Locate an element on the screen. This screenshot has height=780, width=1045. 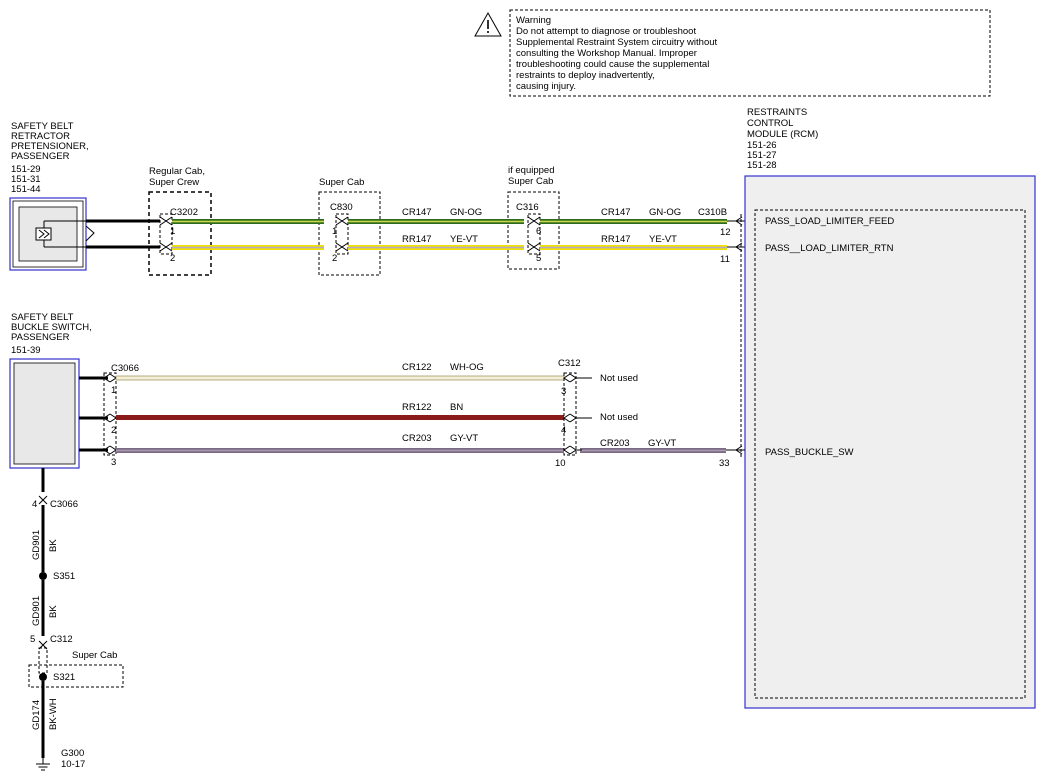
wire-cr122-color: WH-OG is located at coordinates (467, 367).